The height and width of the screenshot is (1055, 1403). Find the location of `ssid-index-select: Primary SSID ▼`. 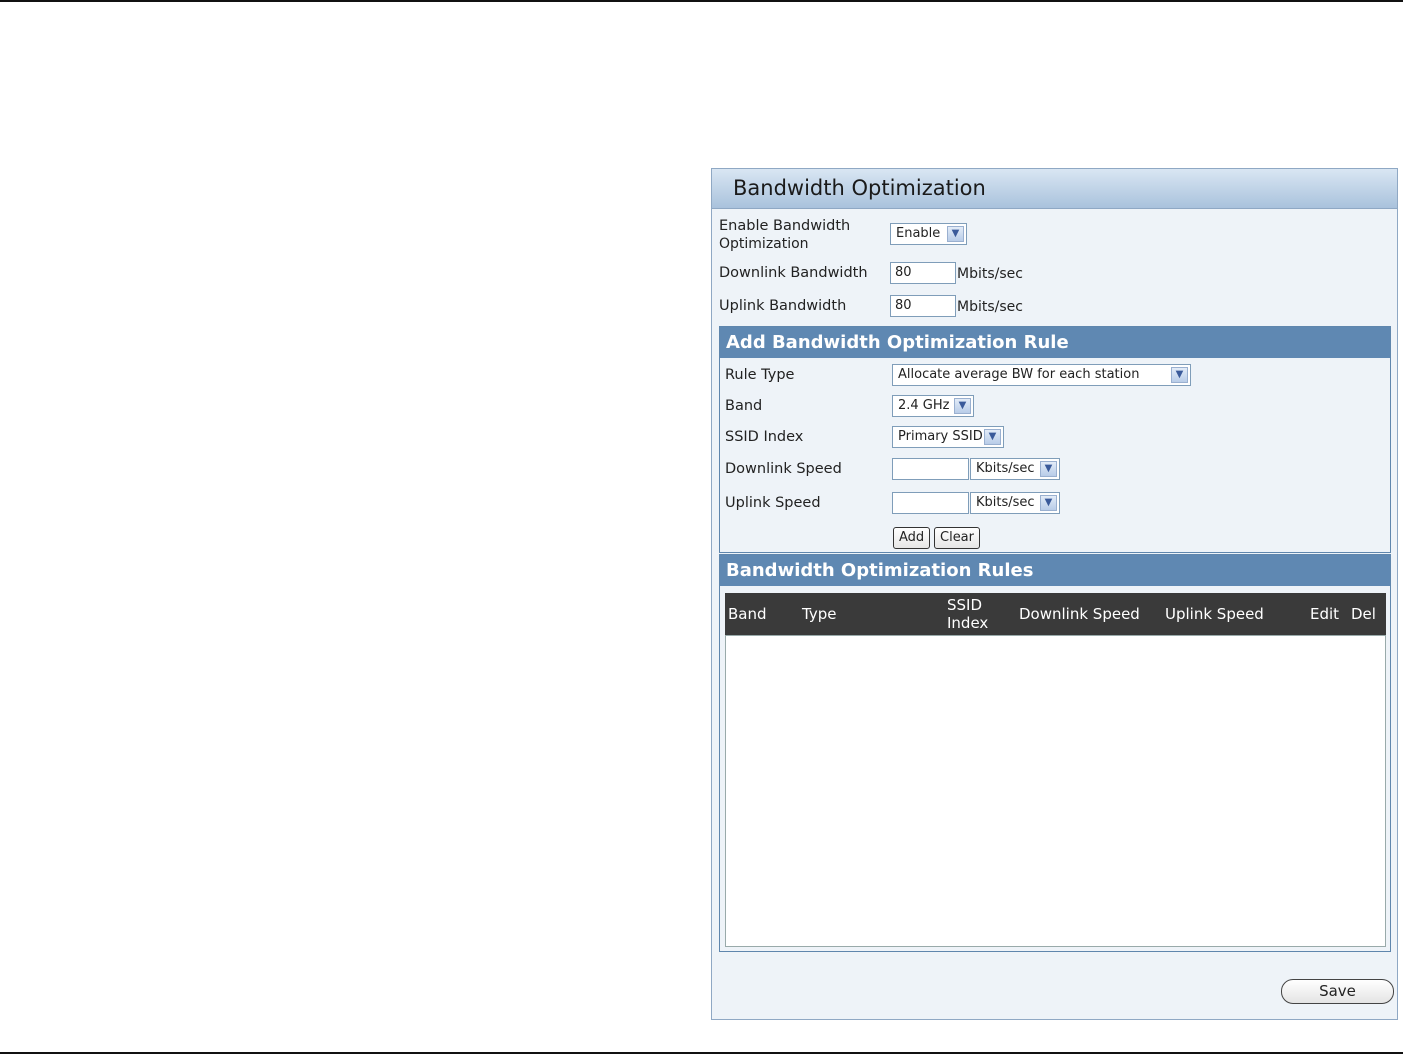

ssid-index-select: Primary SSID ▼ is located at coordinates (948, 437).